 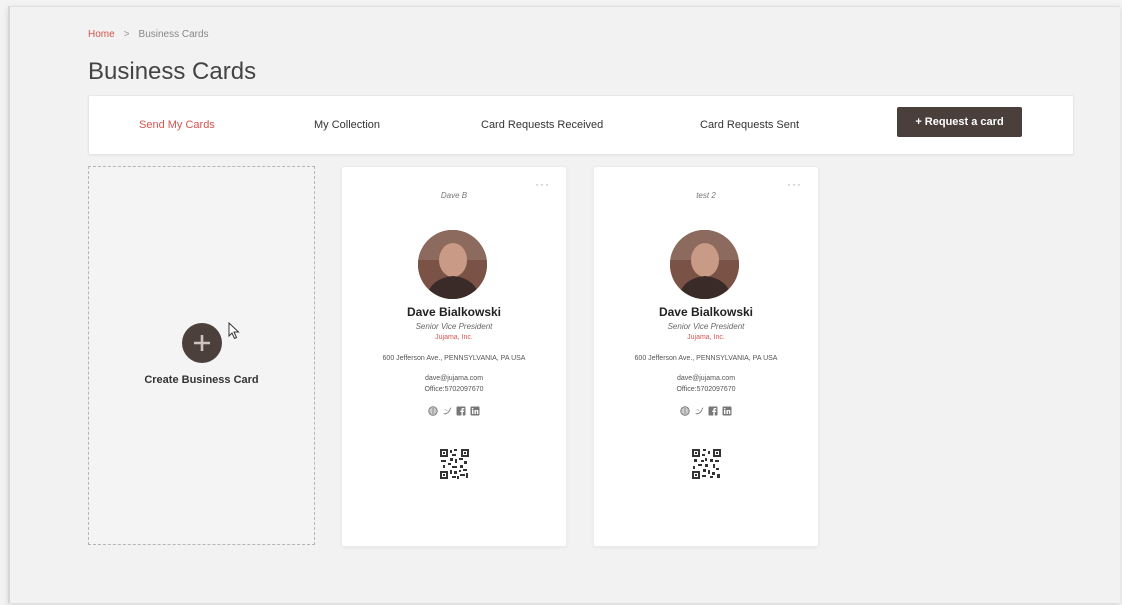 What do you see at coordinates (177, 125) in the screenshot?
I see `tab-send-my-cards: Send My Cards` at bounding box center [177, 125].